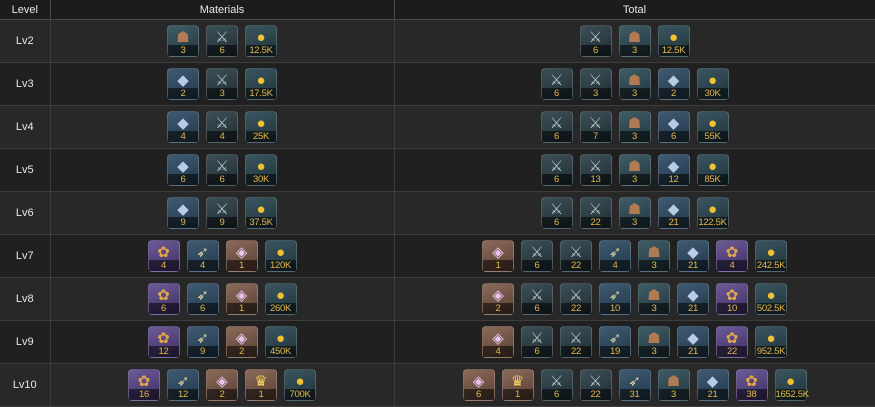 This screenshot has height=407, width=875. I want to click on total-cell: ◈ 2 ⚔ 6 ⚔ 22 ➶ 10 ☗ 3 ◆ 21 ✿ 10 ● 502.5K, so click(634, 299).